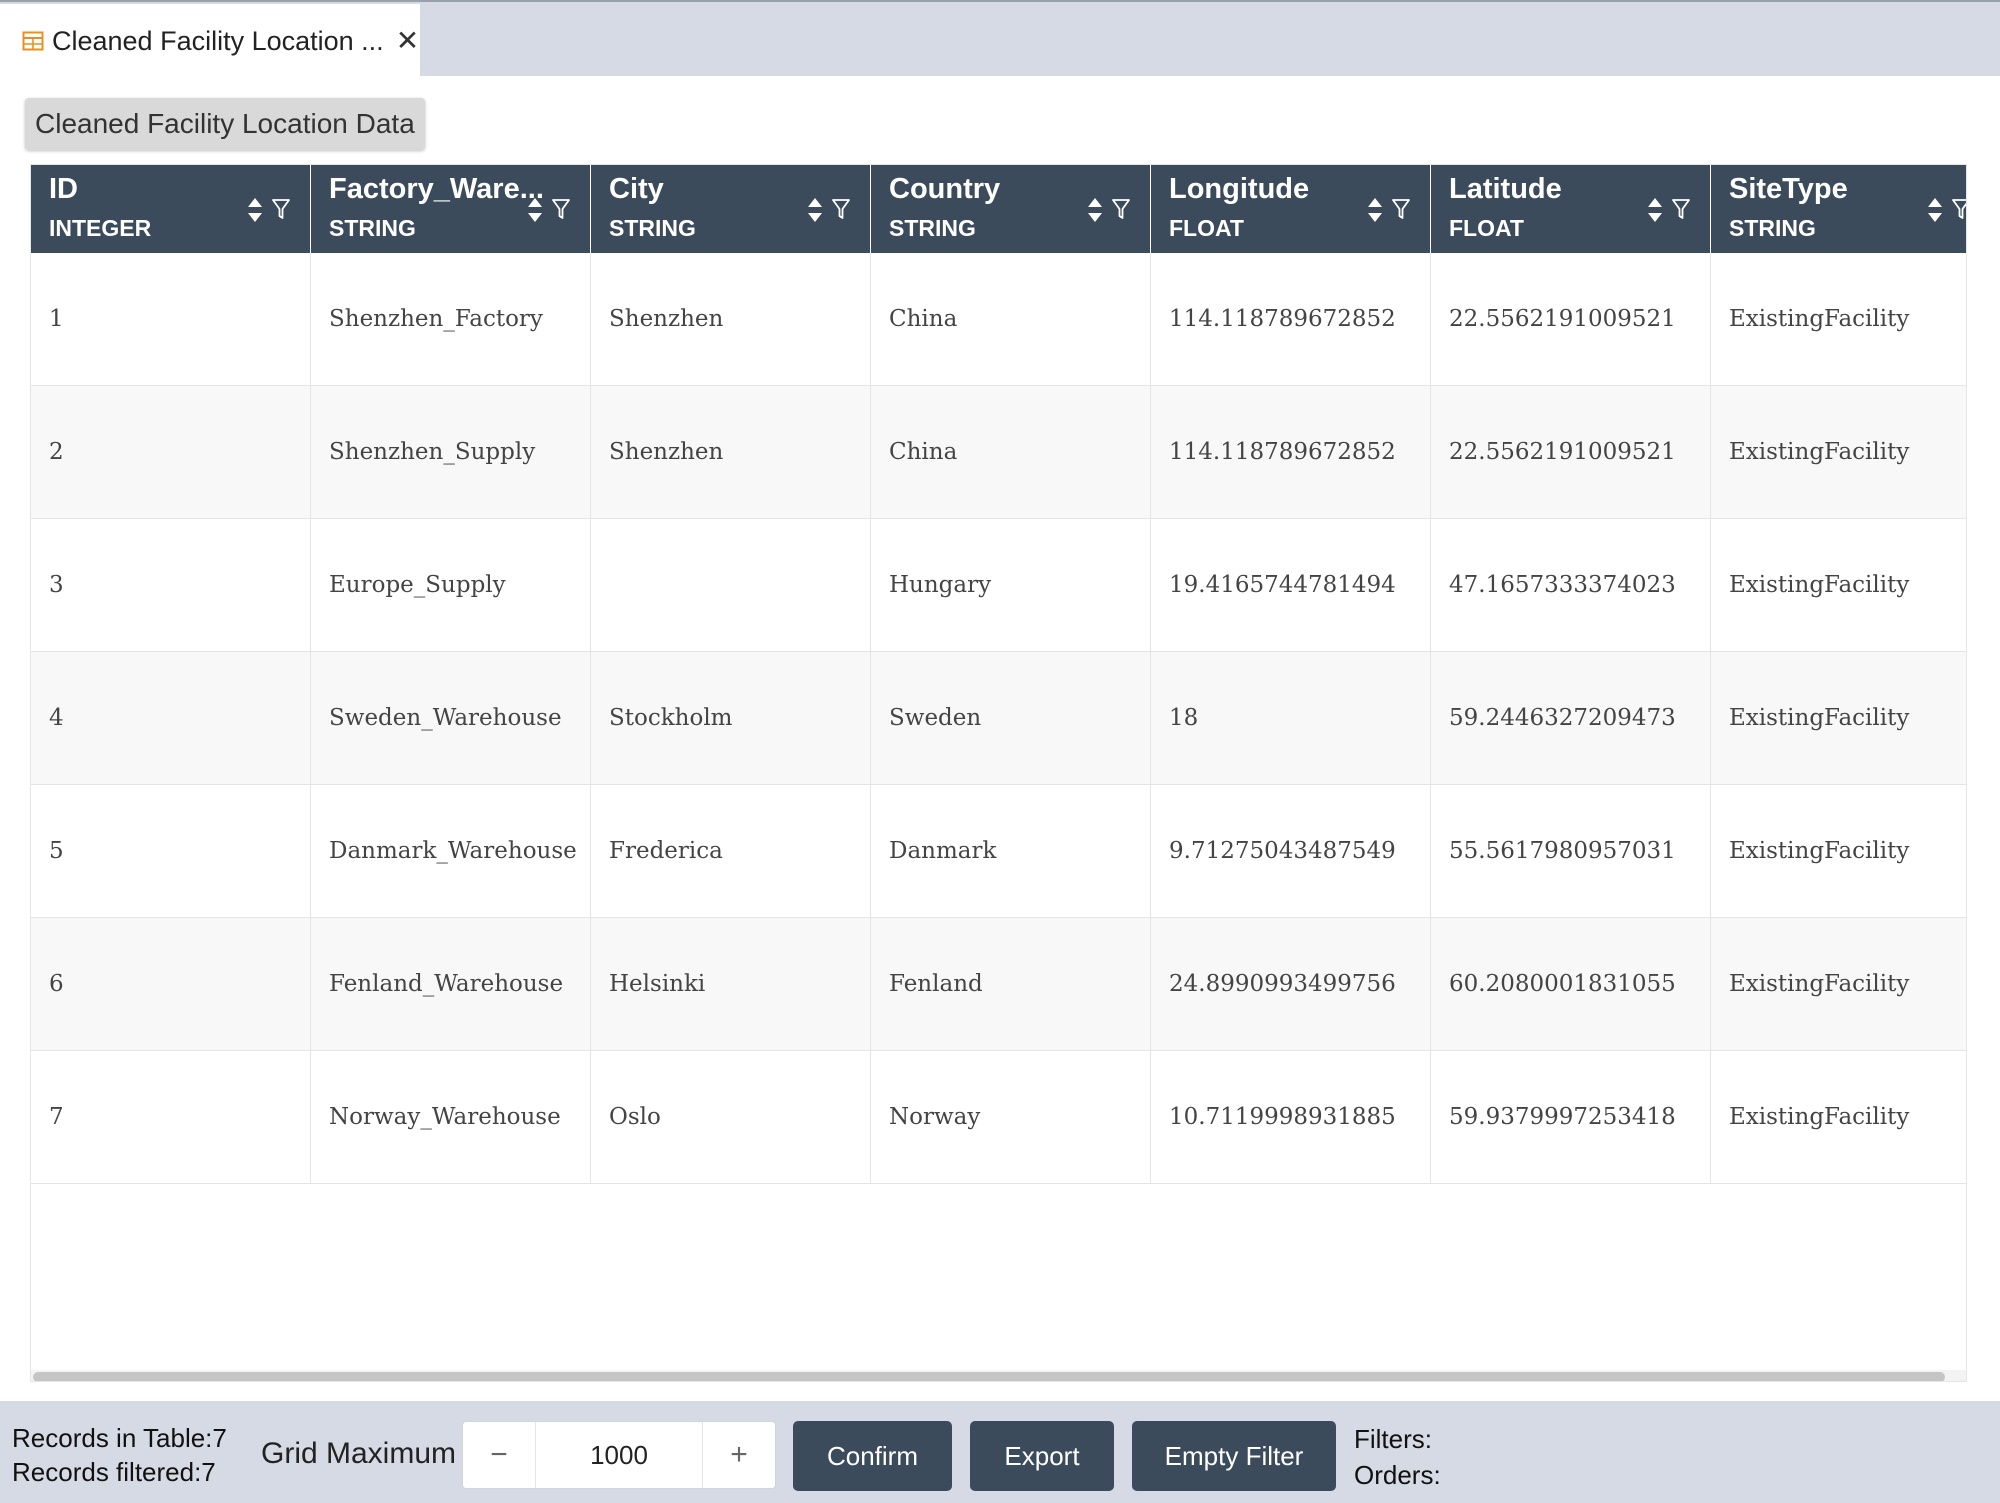 This screenshot has height=1503, width=2000. What do you see at coordinates (1011, 718) in the screenshot?
I see `table-cell: Sweden` at bounding box center [1011, 718].